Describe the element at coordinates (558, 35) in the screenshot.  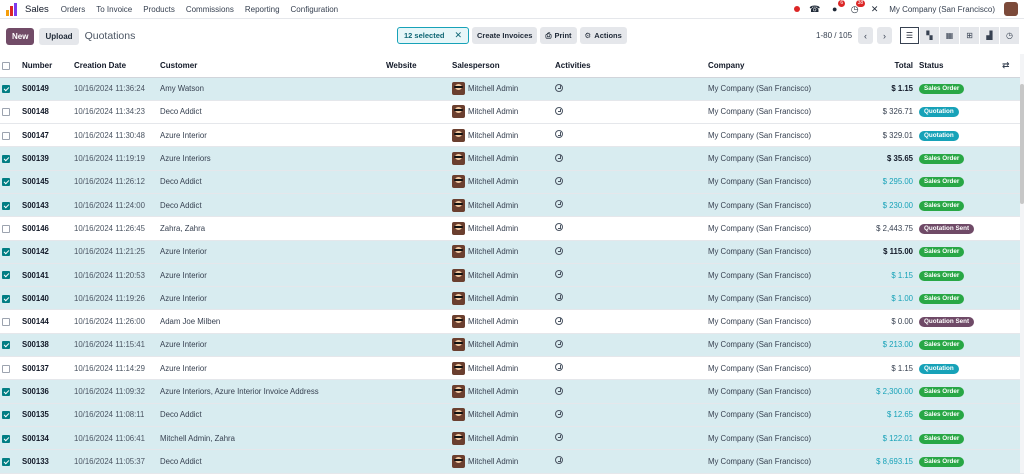
I see `print-button: ⎙ Print` at that location.